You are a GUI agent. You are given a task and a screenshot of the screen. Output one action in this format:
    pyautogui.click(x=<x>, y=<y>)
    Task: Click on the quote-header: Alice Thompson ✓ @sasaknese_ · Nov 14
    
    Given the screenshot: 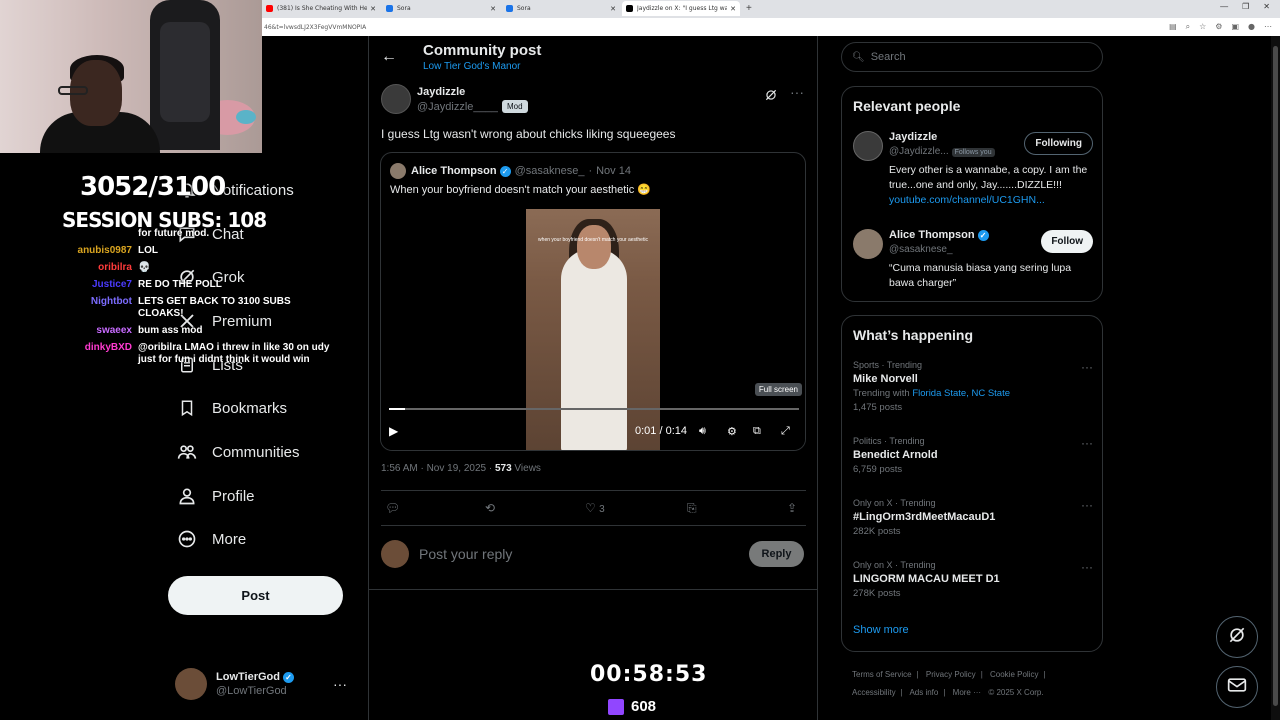 What is the action you would take?
    pyautogui.click(x=510, y=171)
    